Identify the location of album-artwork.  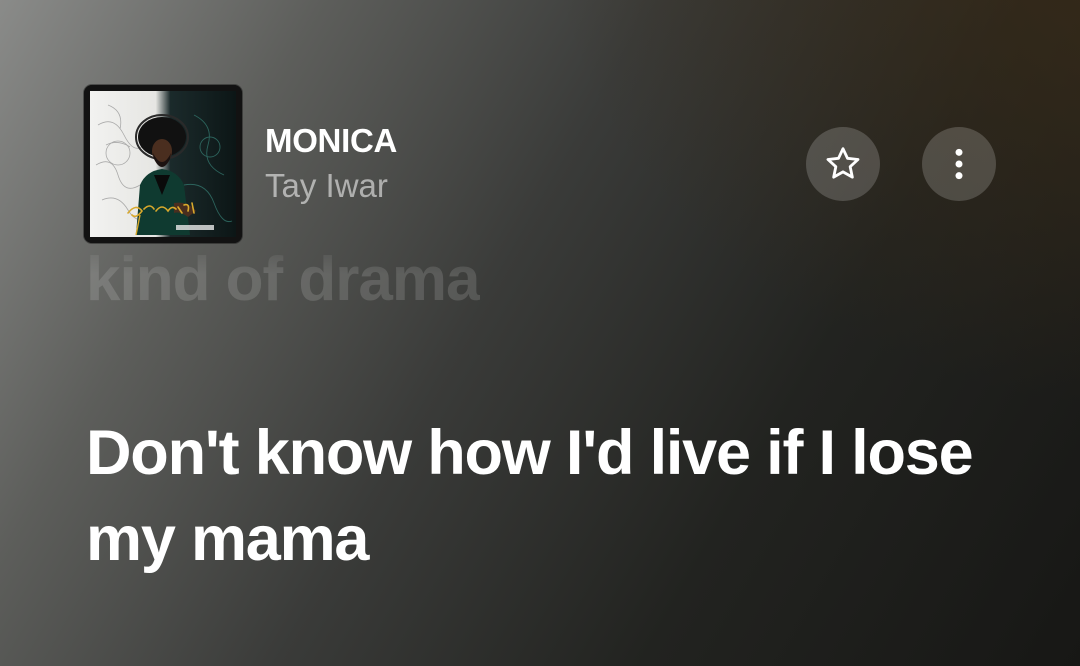
(163, 164).